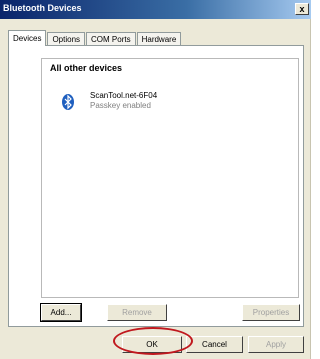 This screenshot has width=320, height=359. I want to click on tab-strip: Devices Options COM Ports Hardware, so click(95, 38).